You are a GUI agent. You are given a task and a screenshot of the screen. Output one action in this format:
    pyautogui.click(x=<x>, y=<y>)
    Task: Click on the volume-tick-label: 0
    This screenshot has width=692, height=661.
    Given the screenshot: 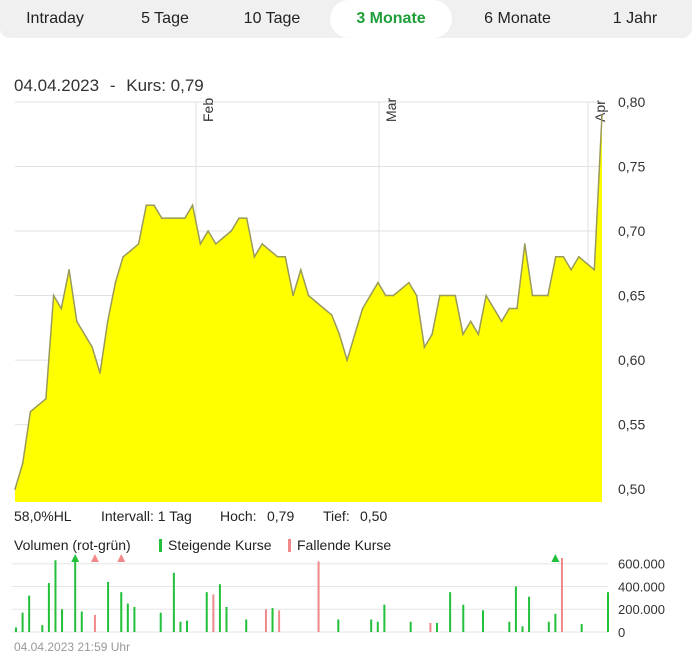 What is the action you would take?
    pyautogui.click(x=621, y=632)
    